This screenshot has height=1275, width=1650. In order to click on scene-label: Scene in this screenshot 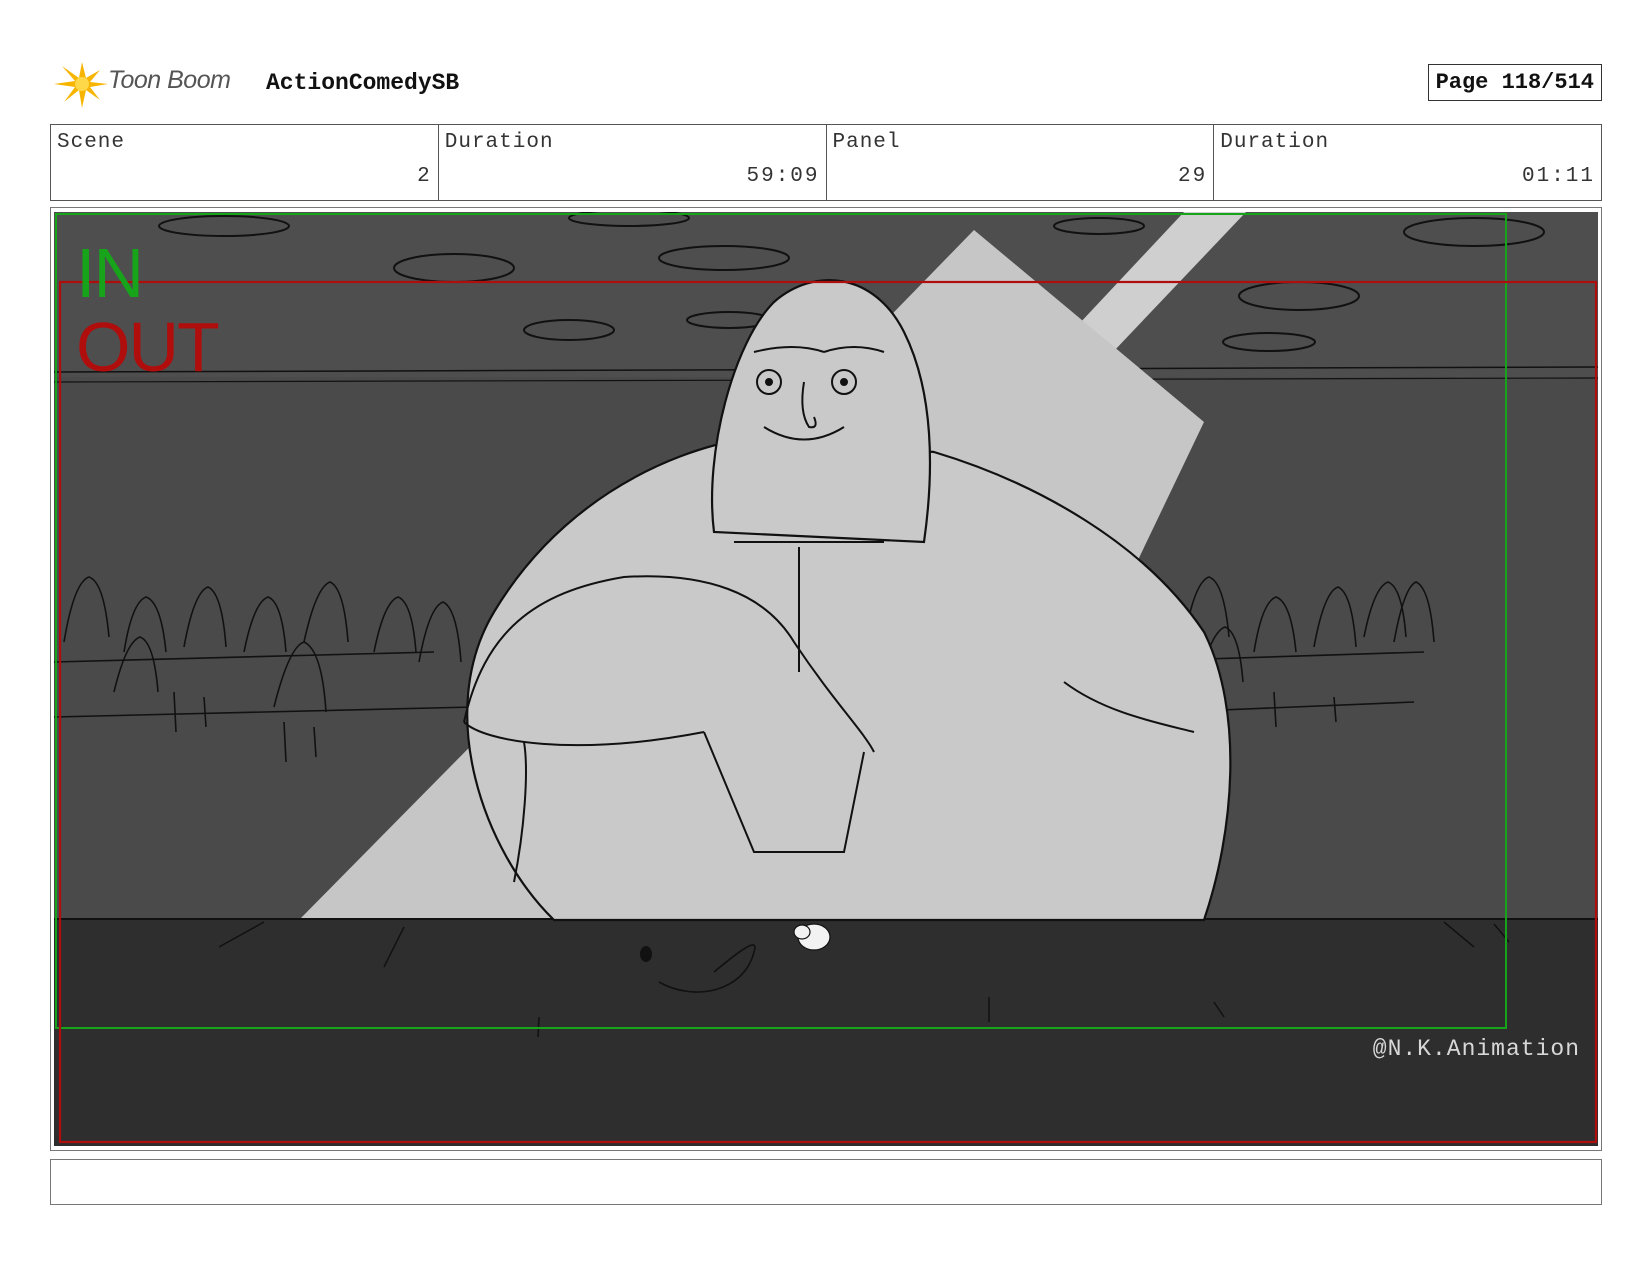, I will do `click(91, 142)`.